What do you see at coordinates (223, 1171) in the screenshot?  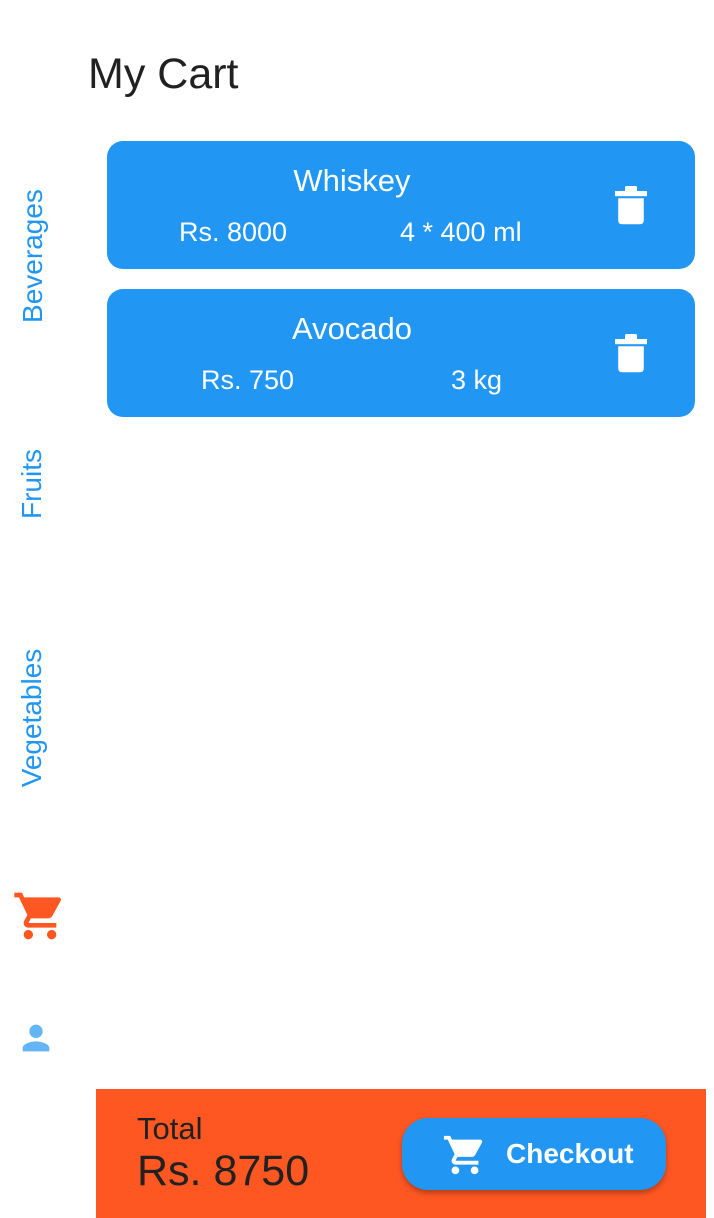 I see `total-value: Rs. 8750` at bounding box center [223, 1171].